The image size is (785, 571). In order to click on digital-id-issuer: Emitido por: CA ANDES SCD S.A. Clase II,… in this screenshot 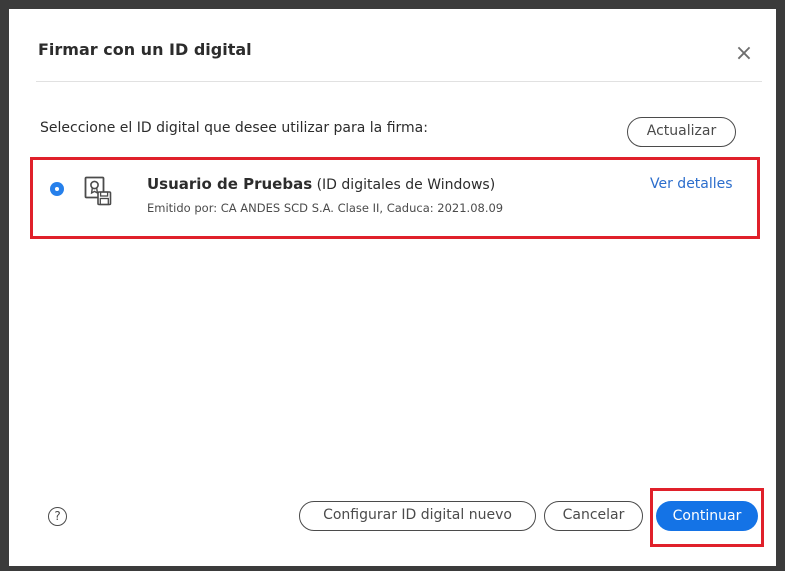, I will do `click(325, 208)`.